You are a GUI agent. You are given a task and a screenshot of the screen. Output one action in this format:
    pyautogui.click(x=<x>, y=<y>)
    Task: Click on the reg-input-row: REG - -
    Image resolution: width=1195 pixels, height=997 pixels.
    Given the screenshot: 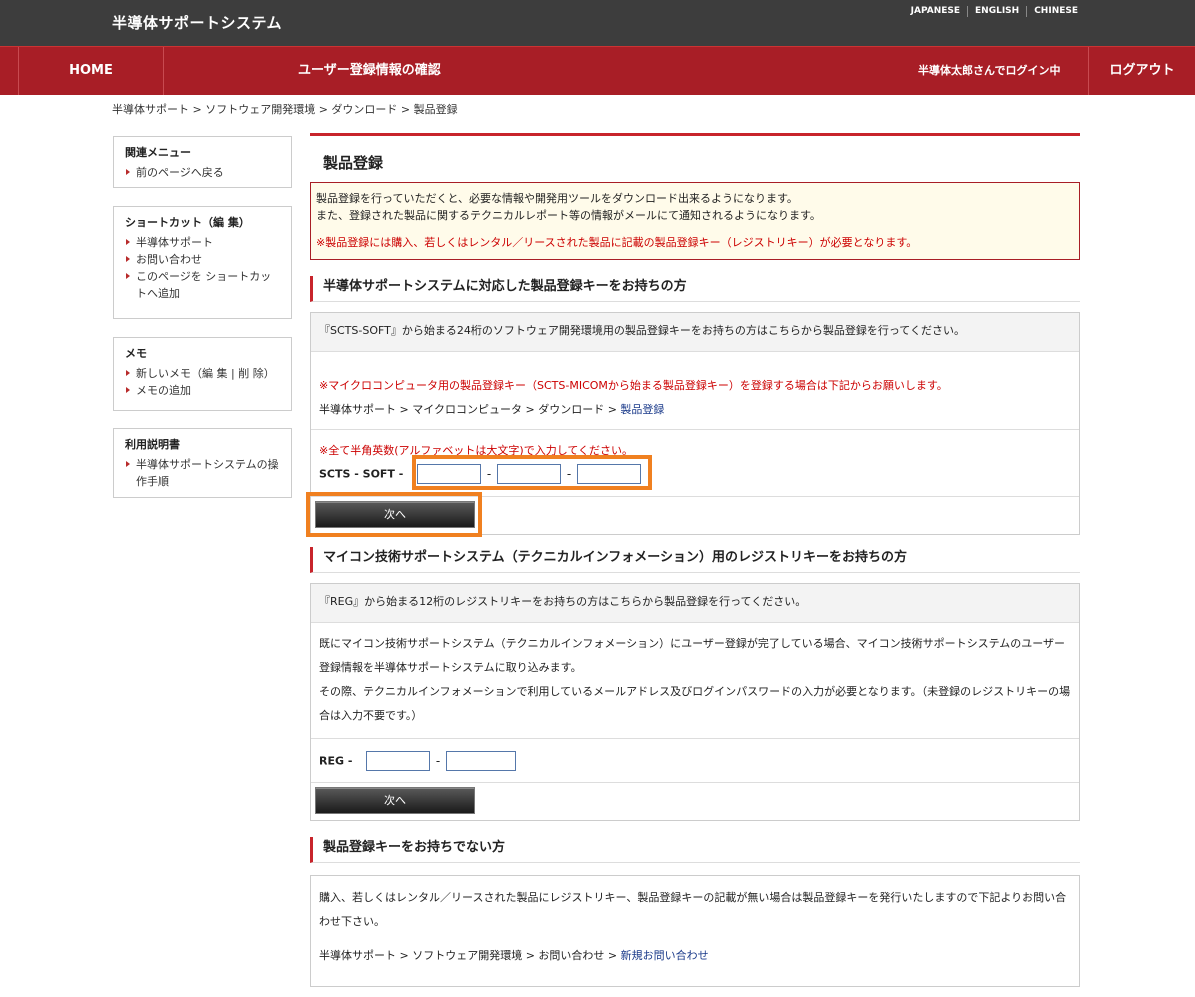 What is the action you would take?
    pyautogui.click(x=695, y=760)
    